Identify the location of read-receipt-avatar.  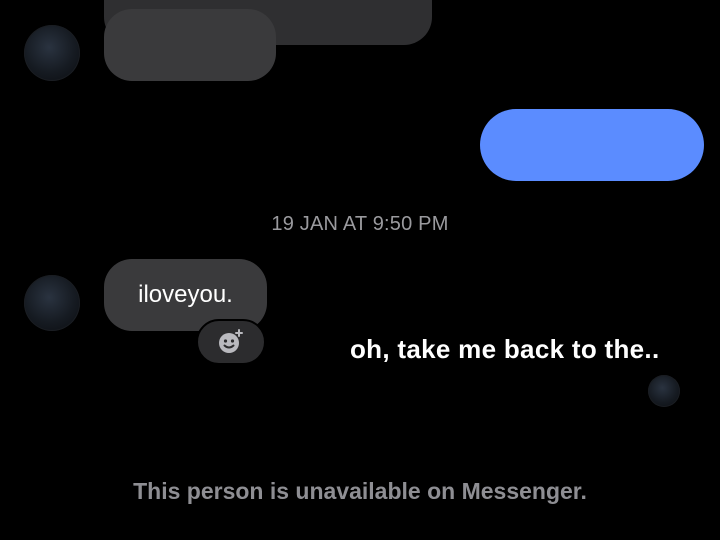
(664, 391).